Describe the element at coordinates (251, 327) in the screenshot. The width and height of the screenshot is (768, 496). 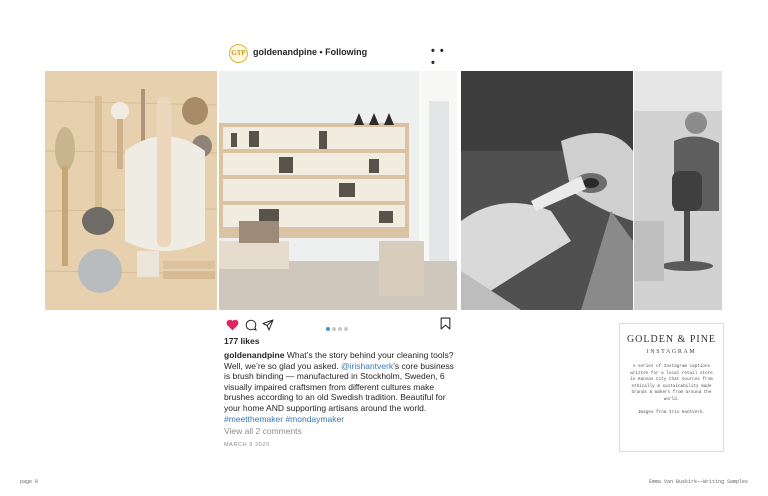
I see `comment-icon` at that location.